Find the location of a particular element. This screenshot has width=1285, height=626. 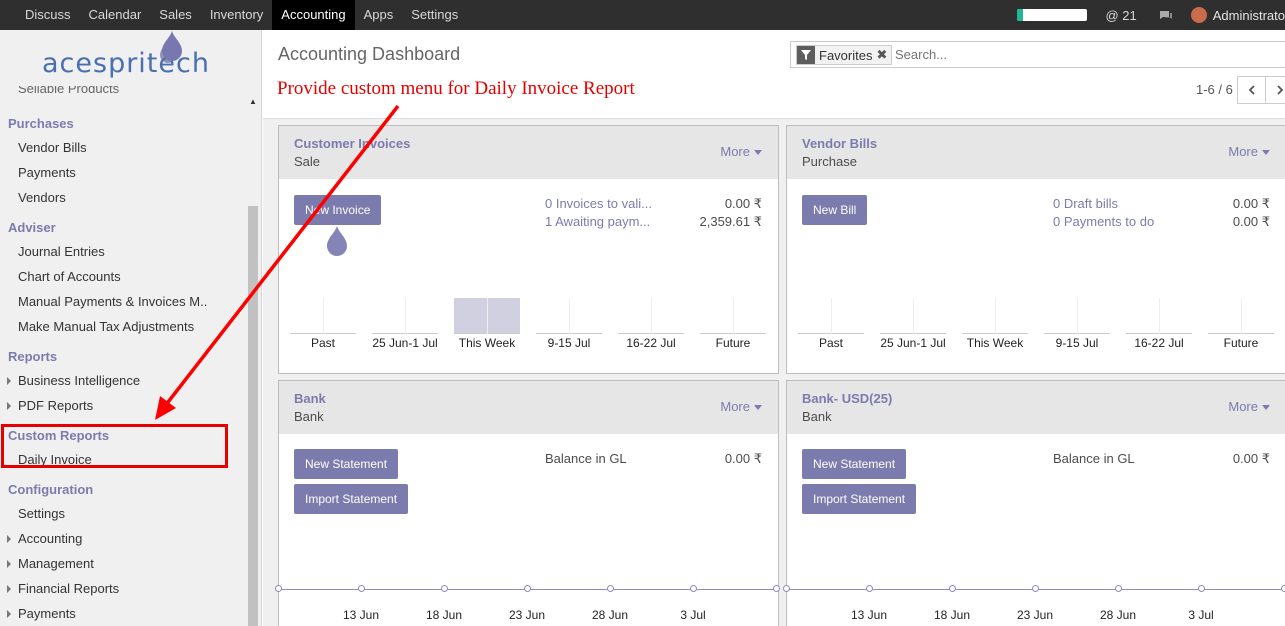

app-menu-sales: Sales is located at coordinates (175, 15).